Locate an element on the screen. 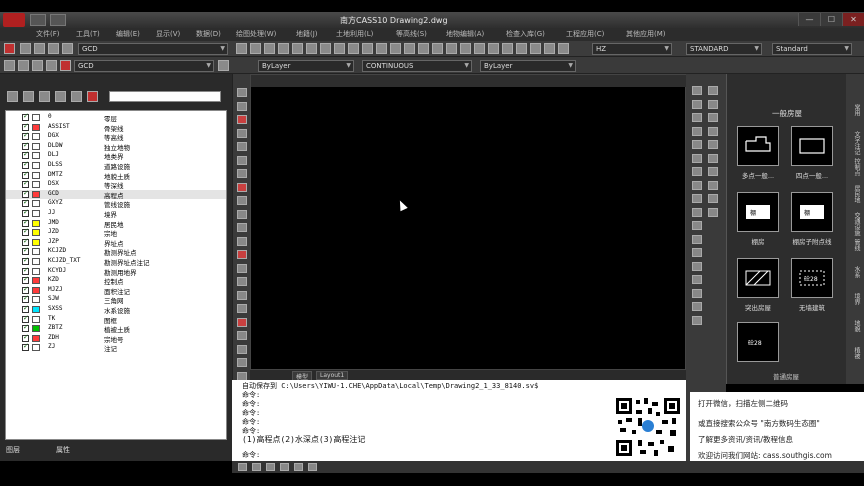  app-menu-button is located at coordinates (14, 20).